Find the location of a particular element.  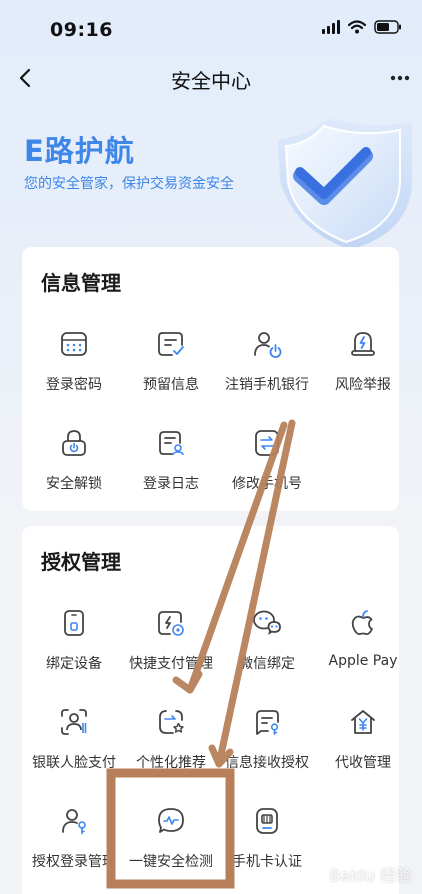

item-apple-pay: Apple Pay is located at coordinates (363, 648).